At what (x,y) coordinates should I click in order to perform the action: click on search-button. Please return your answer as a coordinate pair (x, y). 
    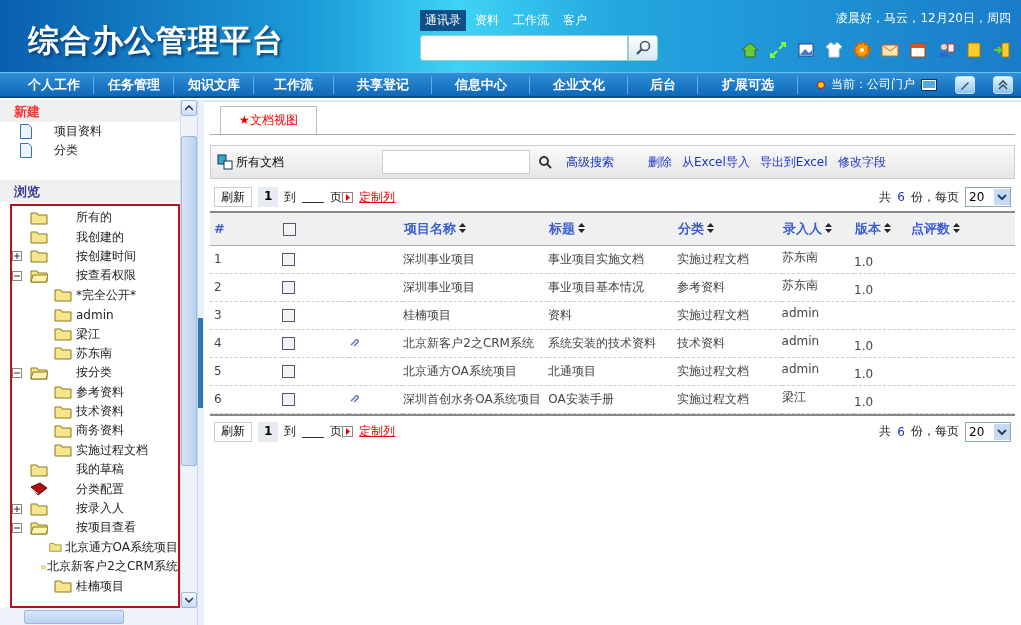
    Looking at the image, I should click on (643, 48).